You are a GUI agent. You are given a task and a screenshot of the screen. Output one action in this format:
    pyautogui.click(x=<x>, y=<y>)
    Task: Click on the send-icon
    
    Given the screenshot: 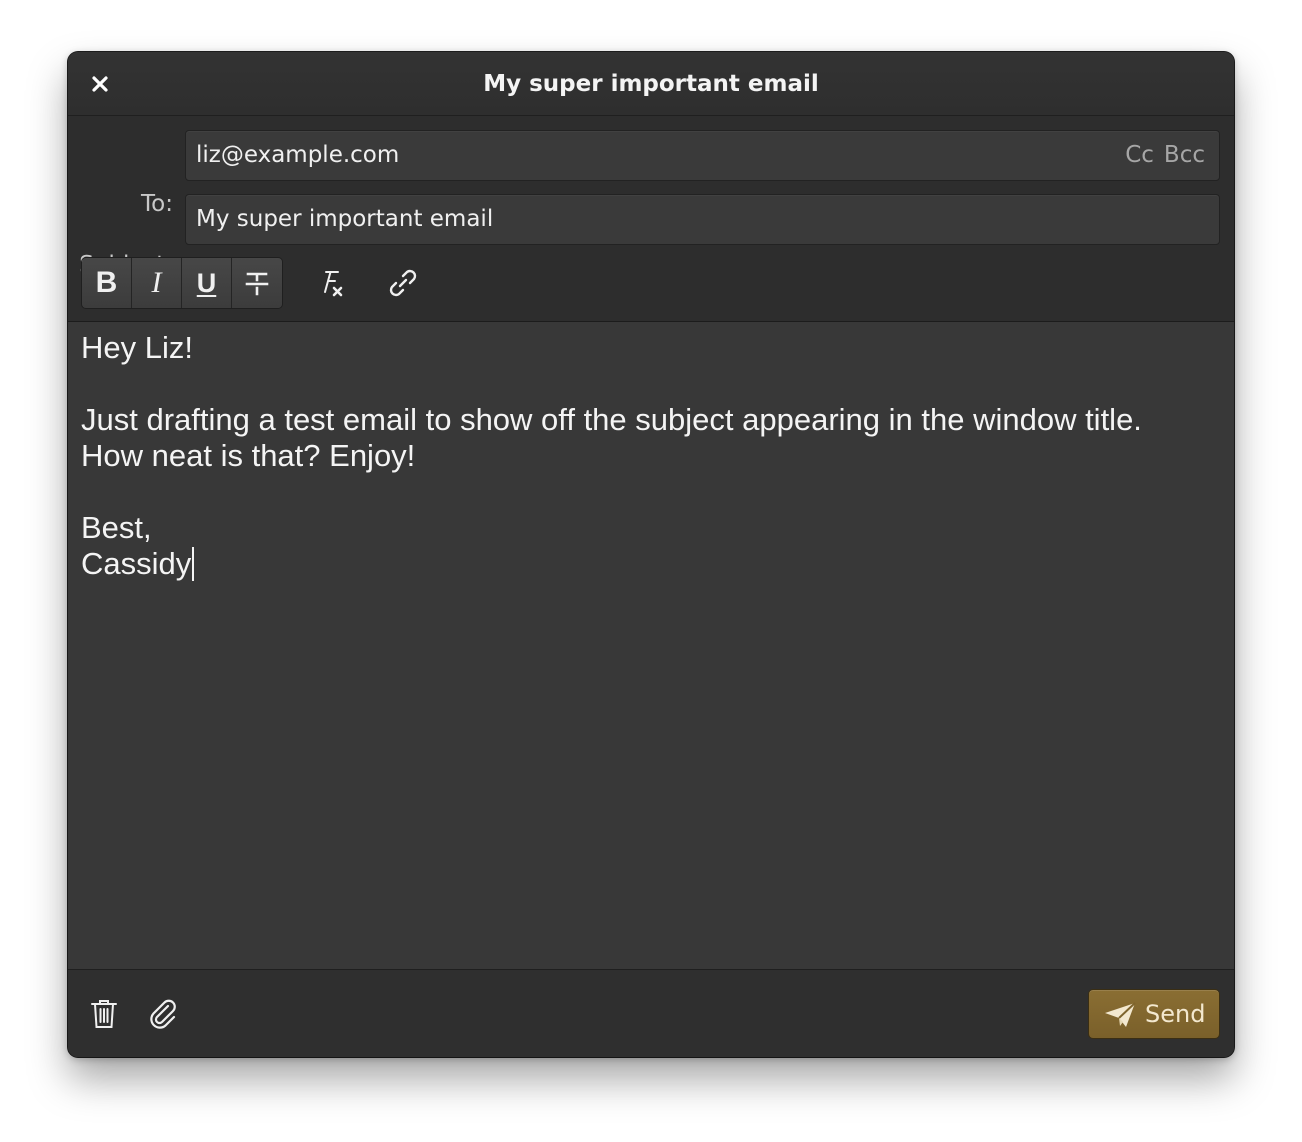 What is the action you would take?
    pyautogui.click(x=1120, y=1014)
    